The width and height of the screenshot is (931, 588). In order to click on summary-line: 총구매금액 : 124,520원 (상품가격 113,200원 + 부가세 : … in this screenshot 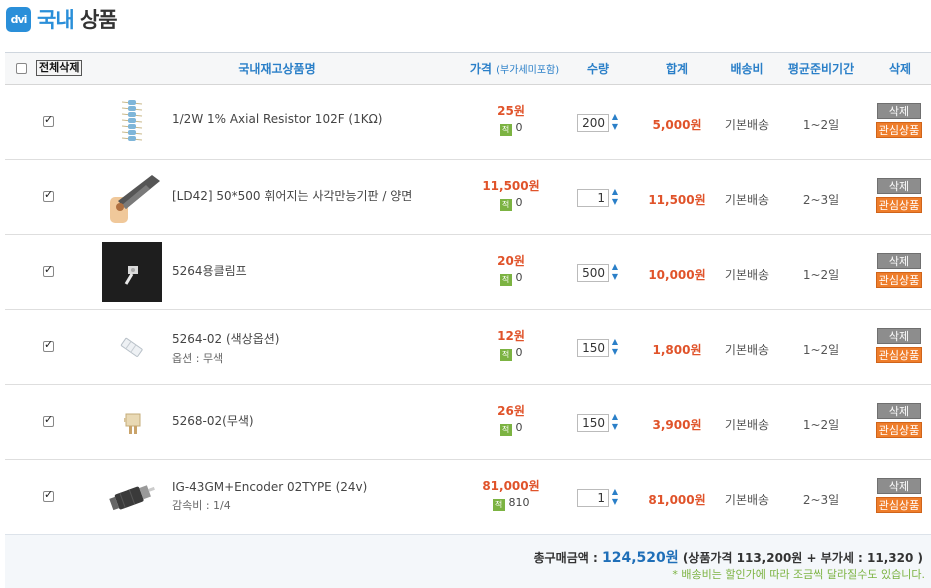, I will do `click(728, 557)`.